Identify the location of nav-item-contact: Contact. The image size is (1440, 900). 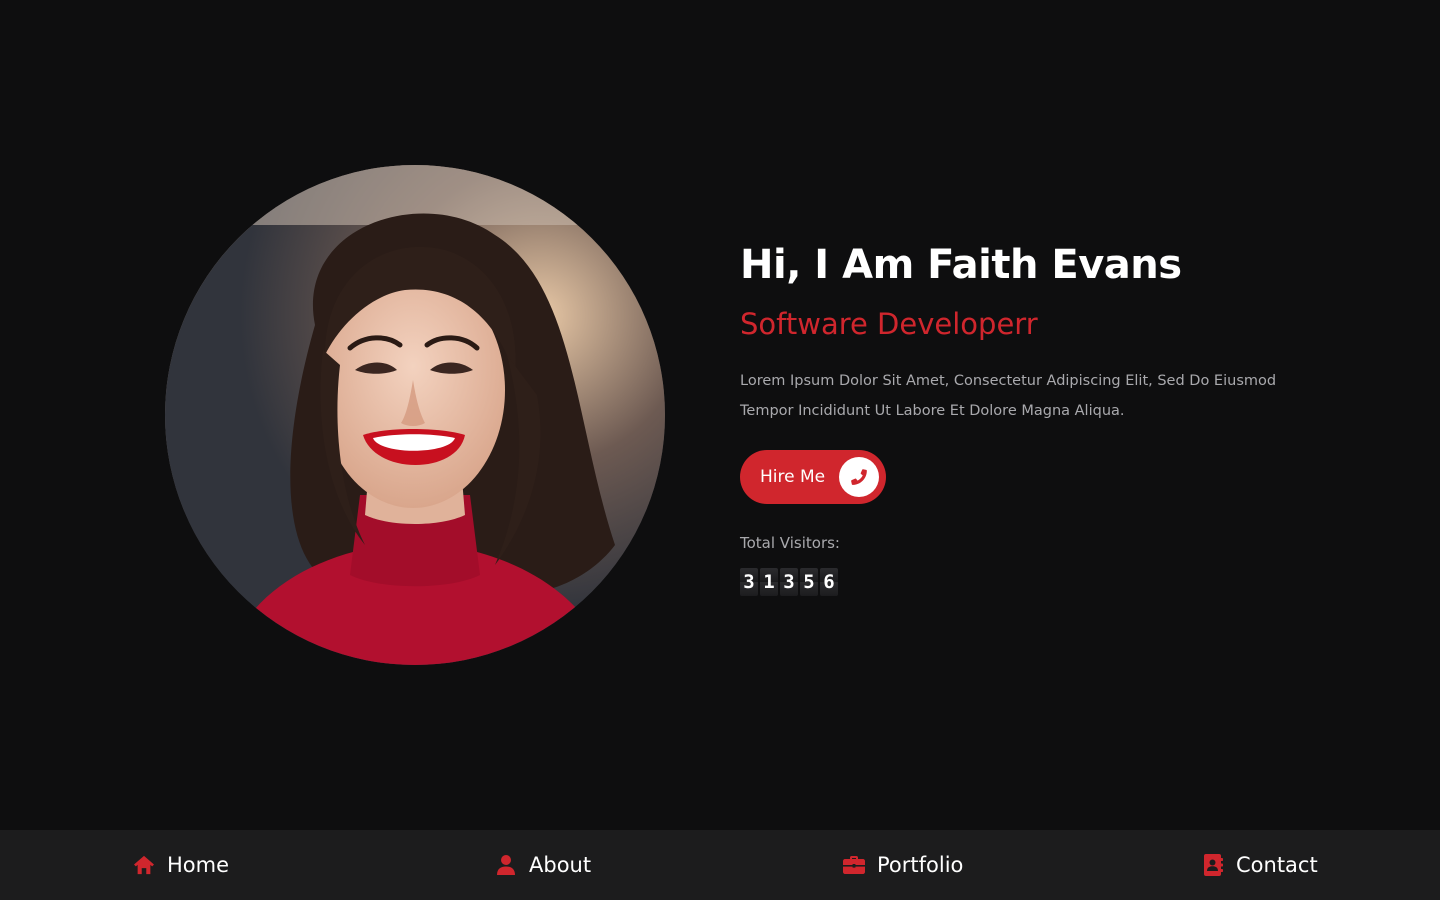
(1260, 865).